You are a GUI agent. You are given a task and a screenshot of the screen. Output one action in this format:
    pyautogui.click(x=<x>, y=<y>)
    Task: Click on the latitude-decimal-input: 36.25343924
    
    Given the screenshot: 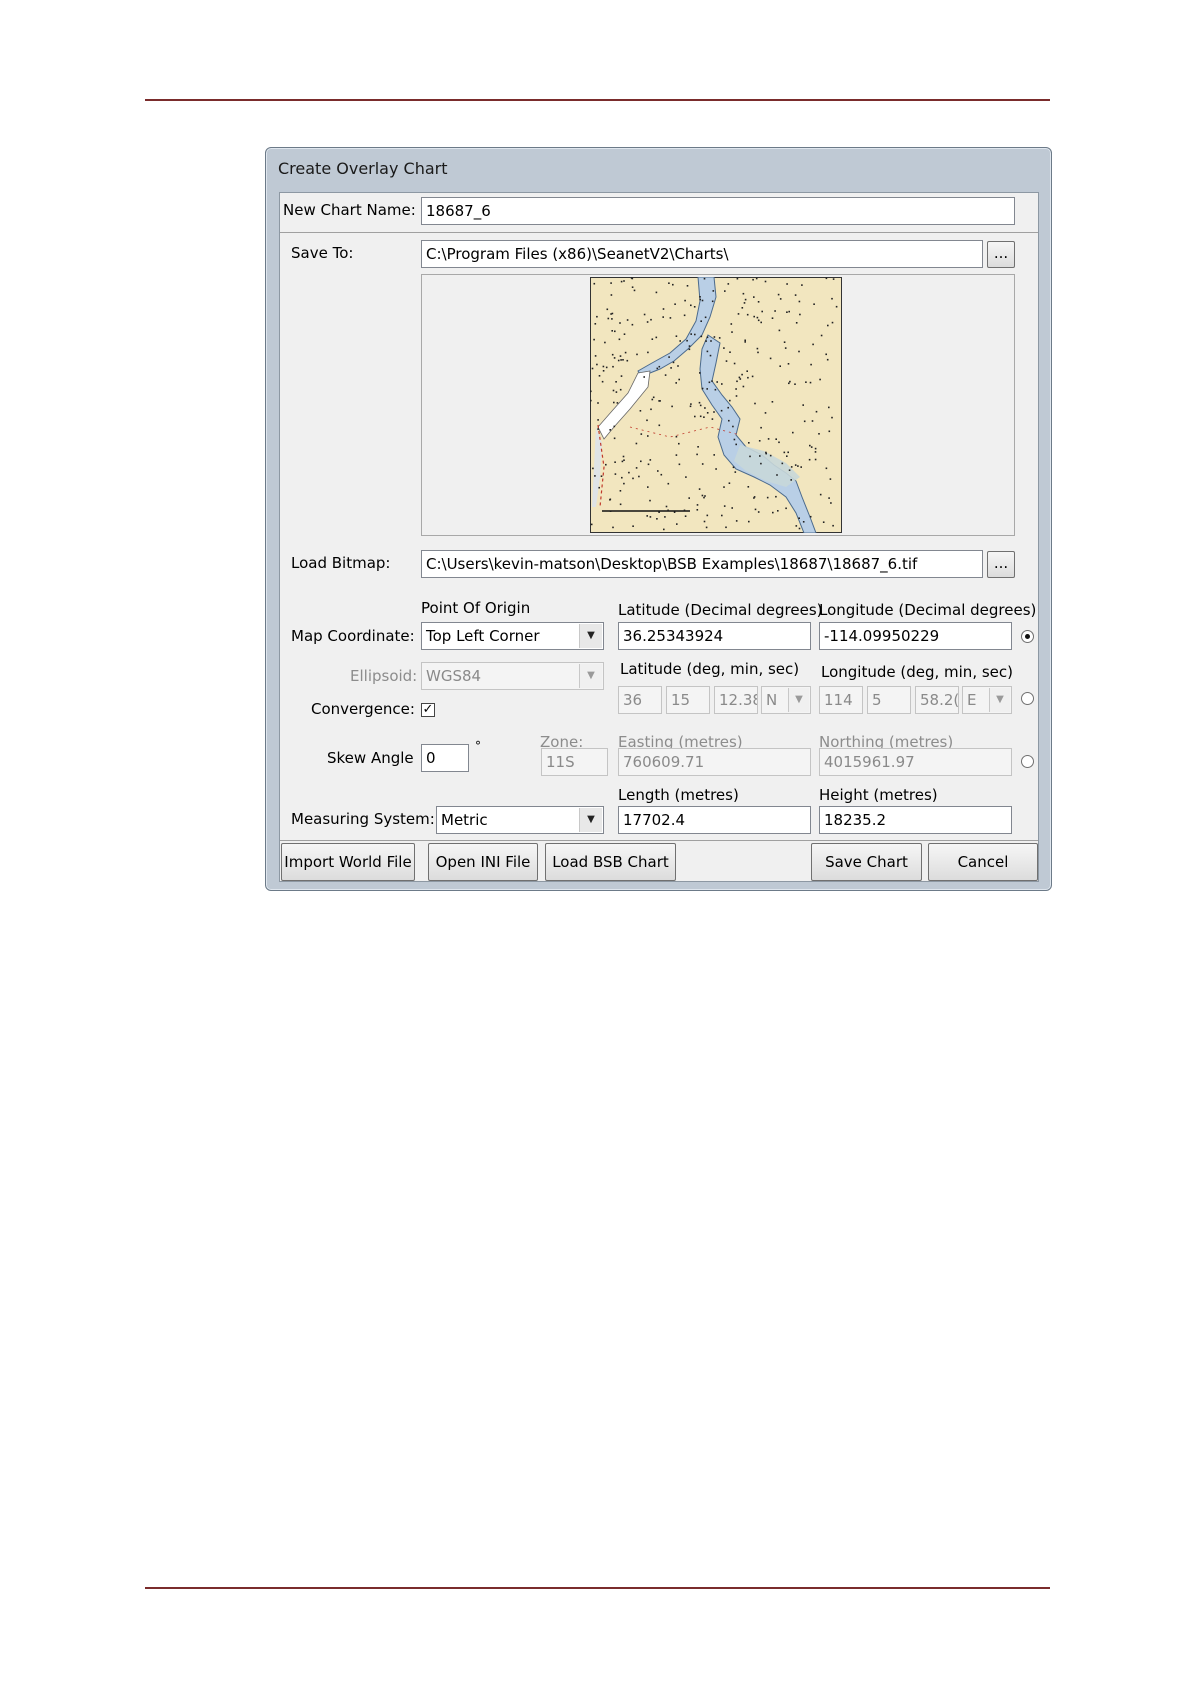 What is the action you would take?
    pyautogui.click(x=714, y=636)
    